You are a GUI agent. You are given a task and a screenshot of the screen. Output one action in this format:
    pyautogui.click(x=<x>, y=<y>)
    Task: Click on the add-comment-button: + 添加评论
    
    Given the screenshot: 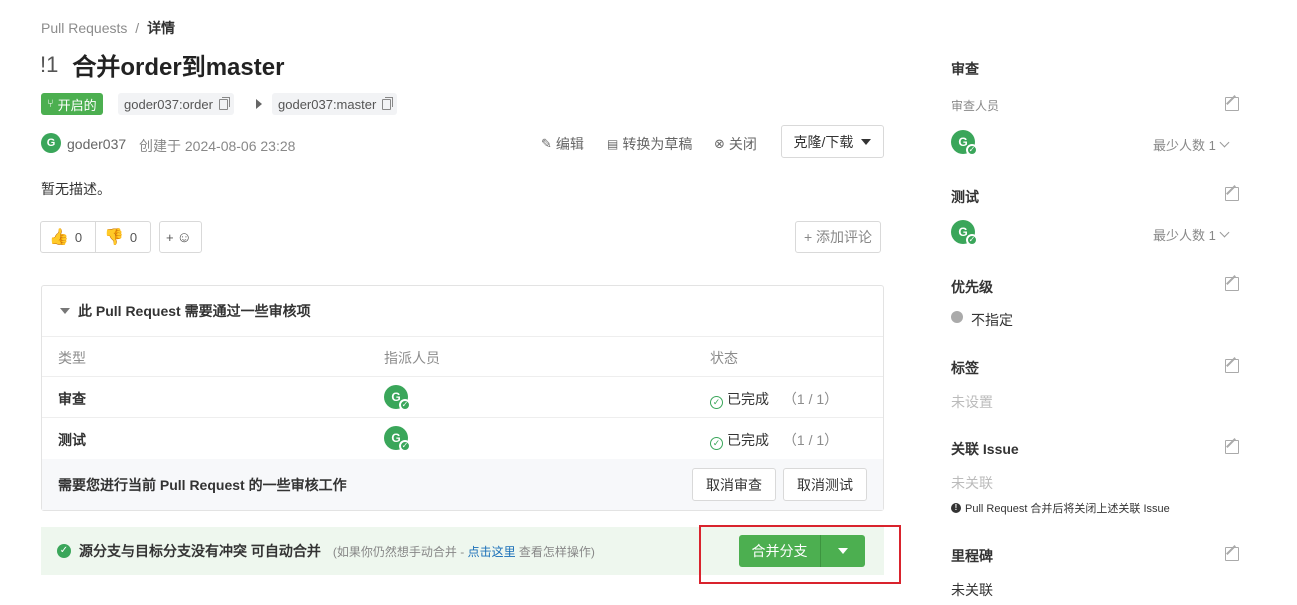 What is the action you would take?
    pyautogui.click(x=838, y=237)
    